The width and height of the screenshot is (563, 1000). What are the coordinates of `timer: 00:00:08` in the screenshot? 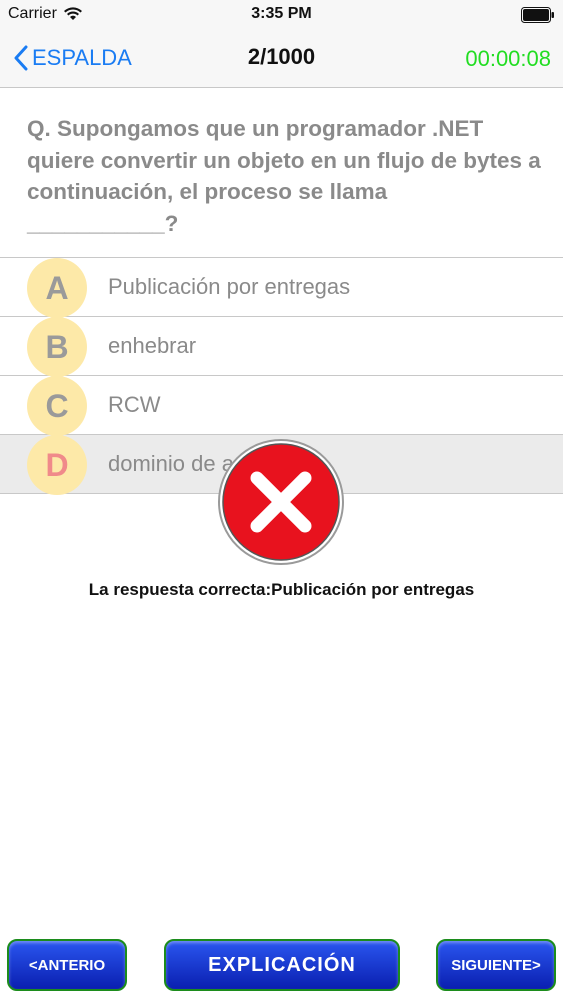 It's located at (508, 58).